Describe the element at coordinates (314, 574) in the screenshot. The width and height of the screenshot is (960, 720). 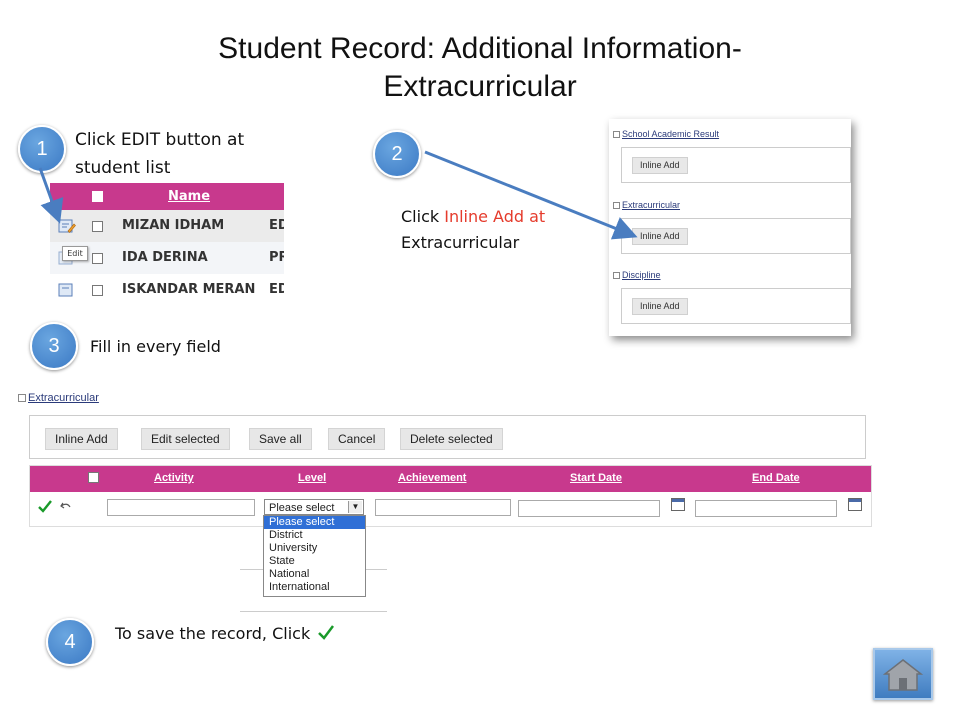
I see `level-option: National` at that location.